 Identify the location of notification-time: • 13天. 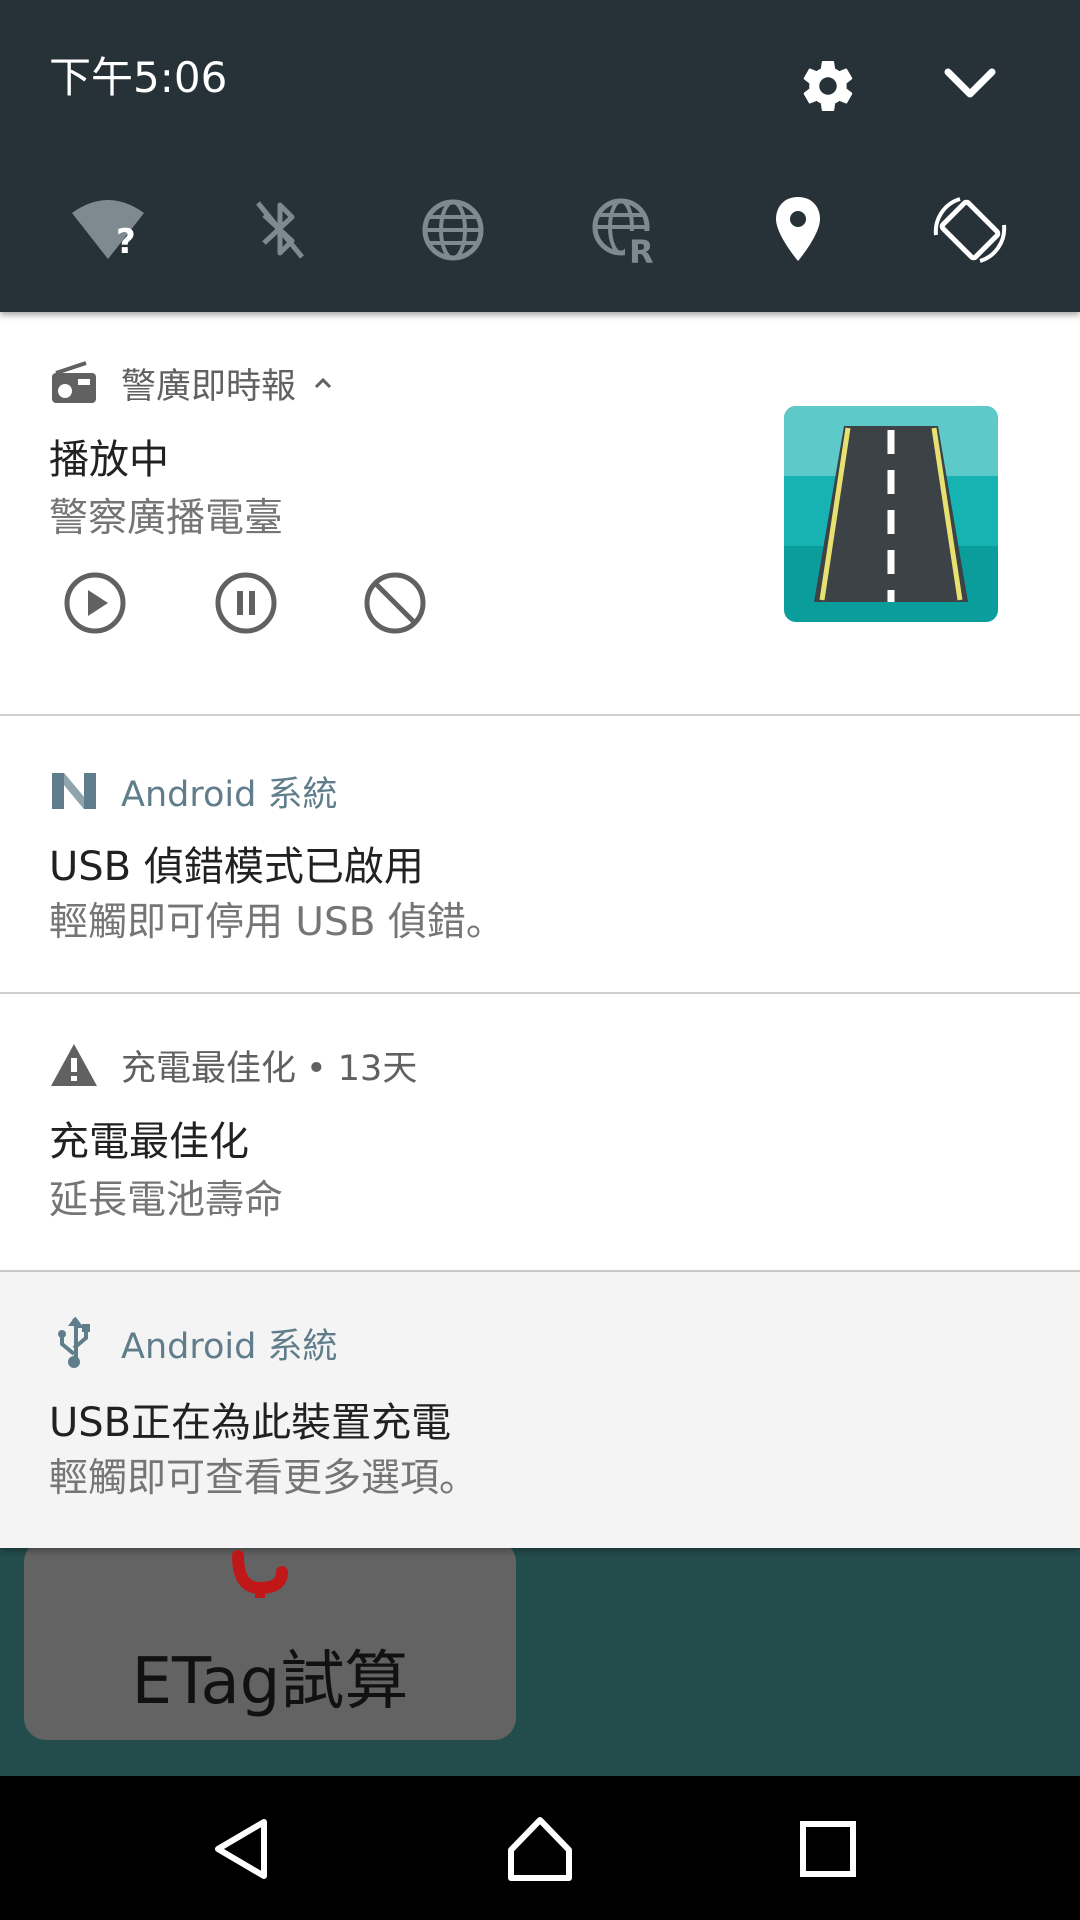
(362, 1068).